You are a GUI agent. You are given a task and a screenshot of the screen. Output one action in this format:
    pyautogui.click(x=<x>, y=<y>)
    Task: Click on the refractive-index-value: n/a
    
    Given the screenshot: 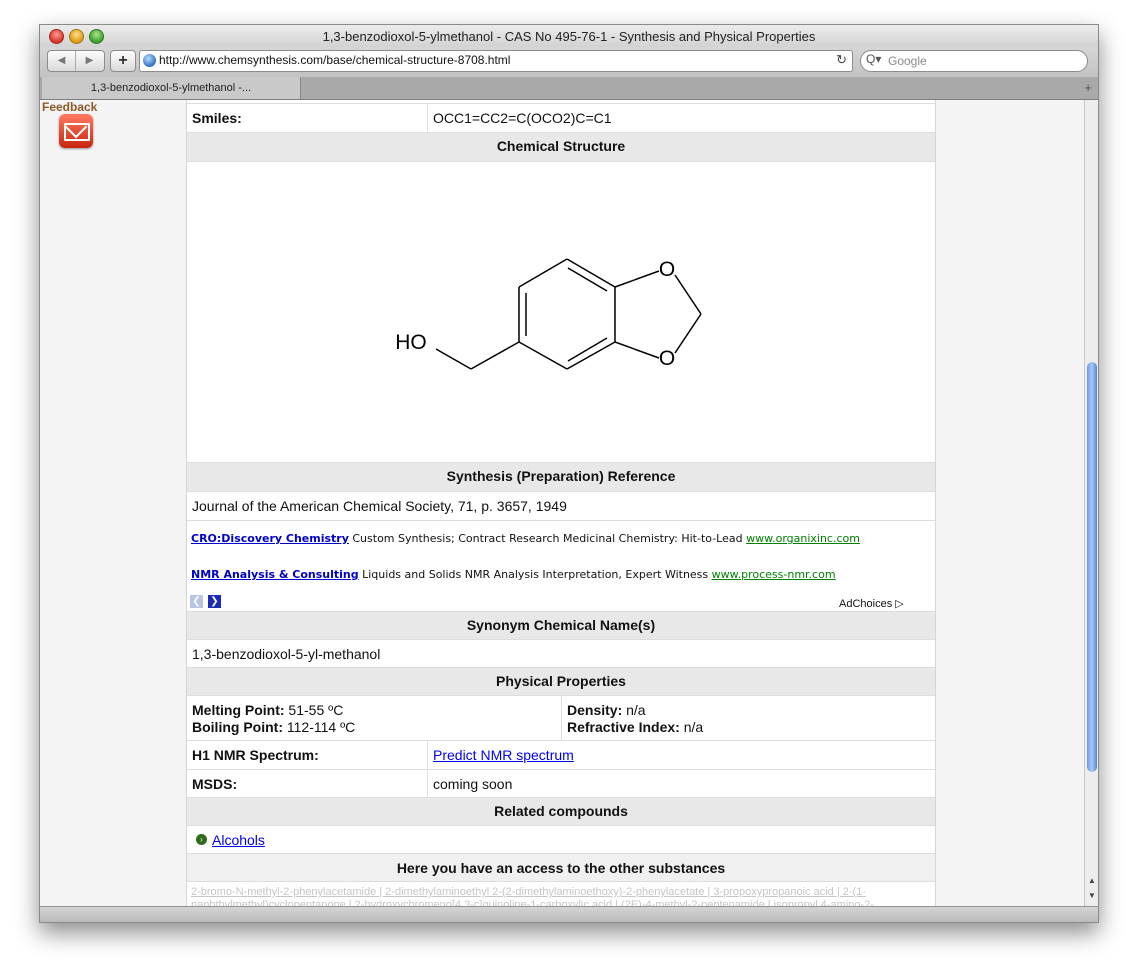 What is the action you would take?
    pyautogui.click(x=691, y=727)
    